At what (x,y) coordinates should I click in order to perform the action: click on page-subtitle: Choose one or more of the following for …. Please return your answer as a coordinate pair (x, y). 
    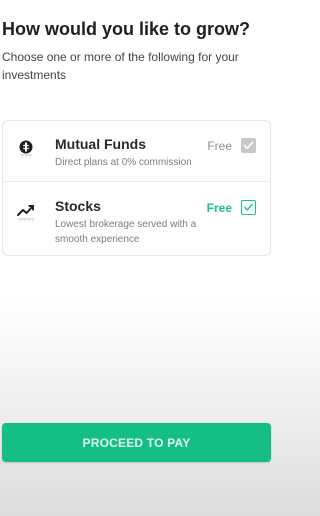
    Looking at the image, I should click on (120, 66).